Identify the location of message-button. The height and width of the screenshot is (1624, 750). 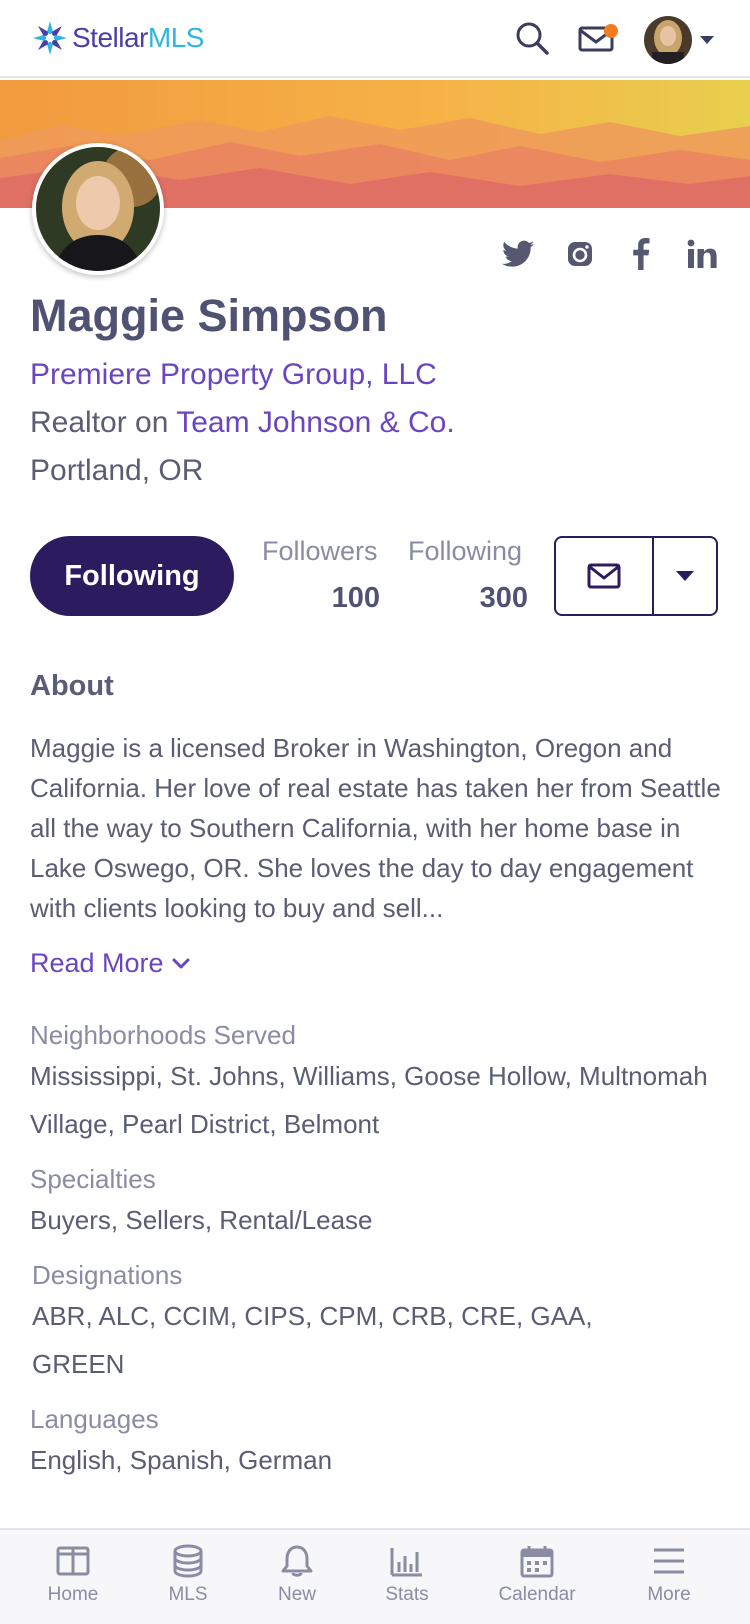
(605, 576).